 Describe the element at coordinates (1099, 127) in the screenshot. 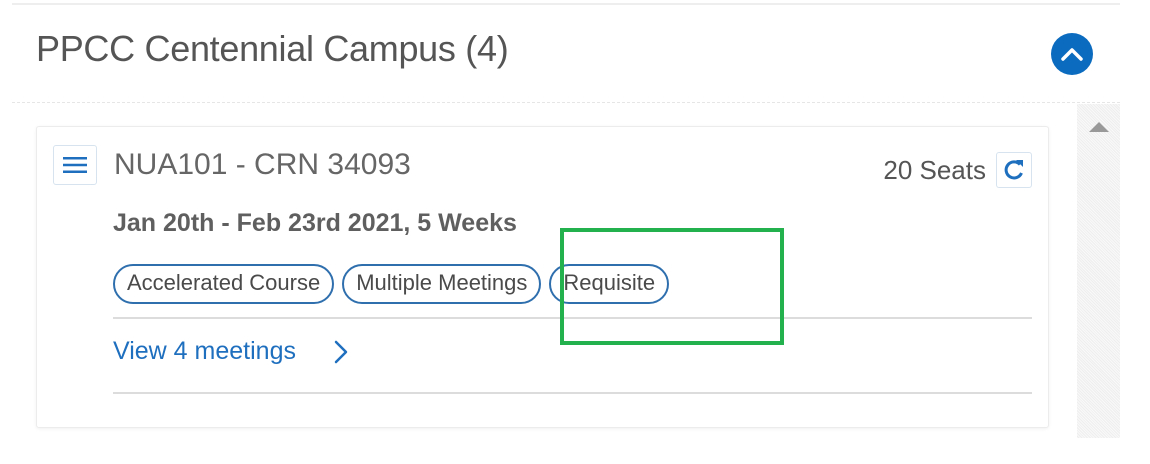

I see `scroll-up-arrow-icon` at that location.